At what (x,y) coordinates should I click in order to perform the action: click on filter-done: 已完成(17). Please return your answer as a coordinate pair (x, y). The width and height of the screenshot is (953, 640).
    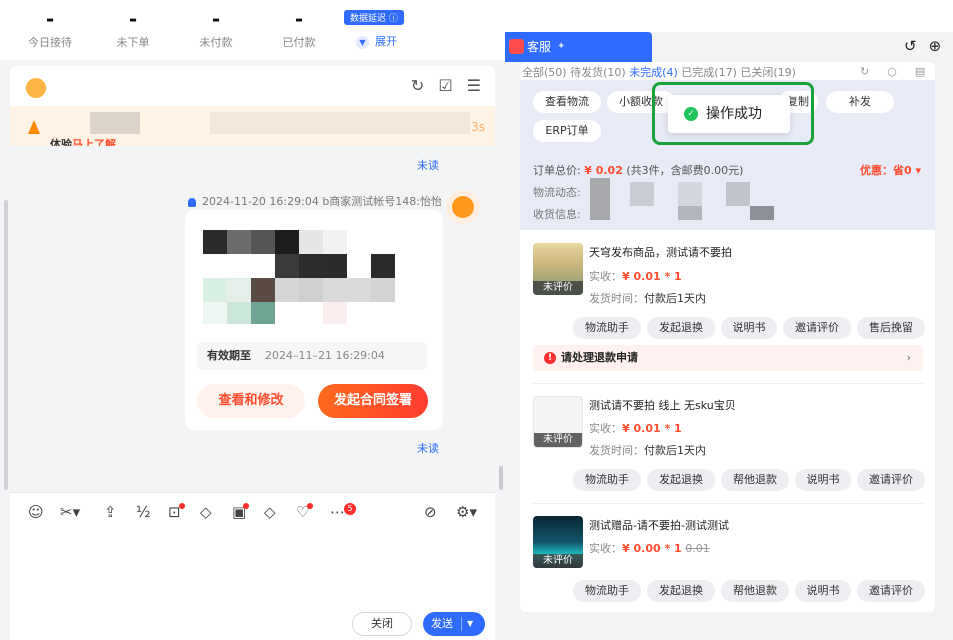
    Looking at the image, I should click on (709, 72).